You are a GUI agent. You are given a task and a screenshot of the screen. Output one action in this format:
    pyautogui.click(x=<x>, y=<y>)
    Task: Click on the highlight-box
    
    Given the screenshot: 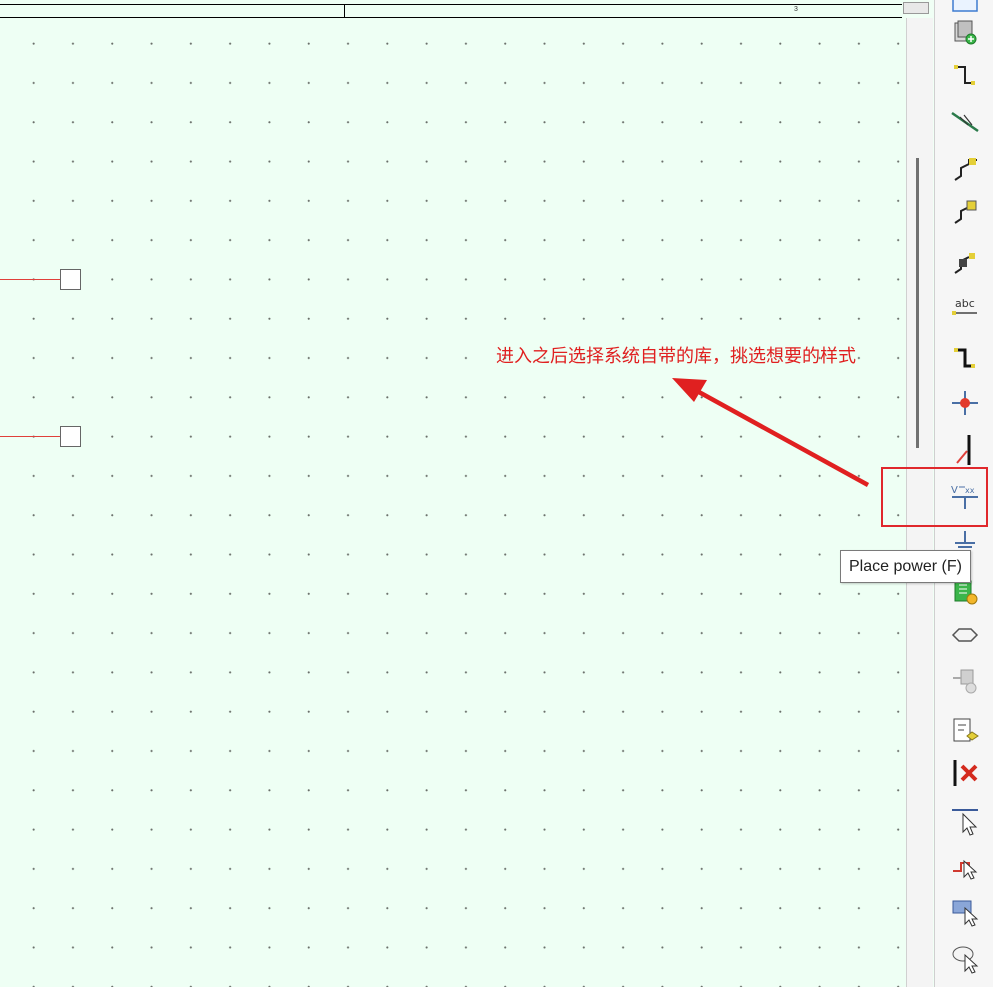 What is the action you would take?
    pyautogui.click(x=934, y=497)
    